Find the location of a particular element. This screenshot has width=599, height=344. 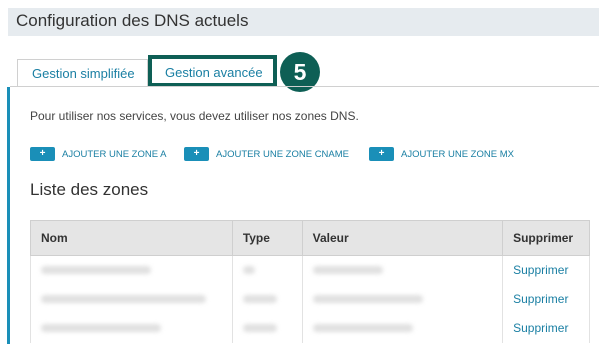

tab-gestion-simplifiee: Gestion simplifiée is located at coordinates (82, 73).